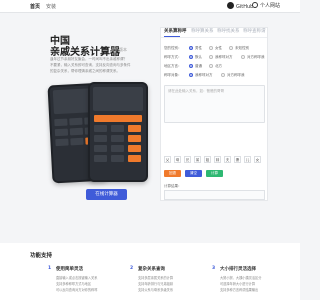 Image resolution: width=320 pixels, height=300 pixels. I want to click on user-icon, so click(255, 5).